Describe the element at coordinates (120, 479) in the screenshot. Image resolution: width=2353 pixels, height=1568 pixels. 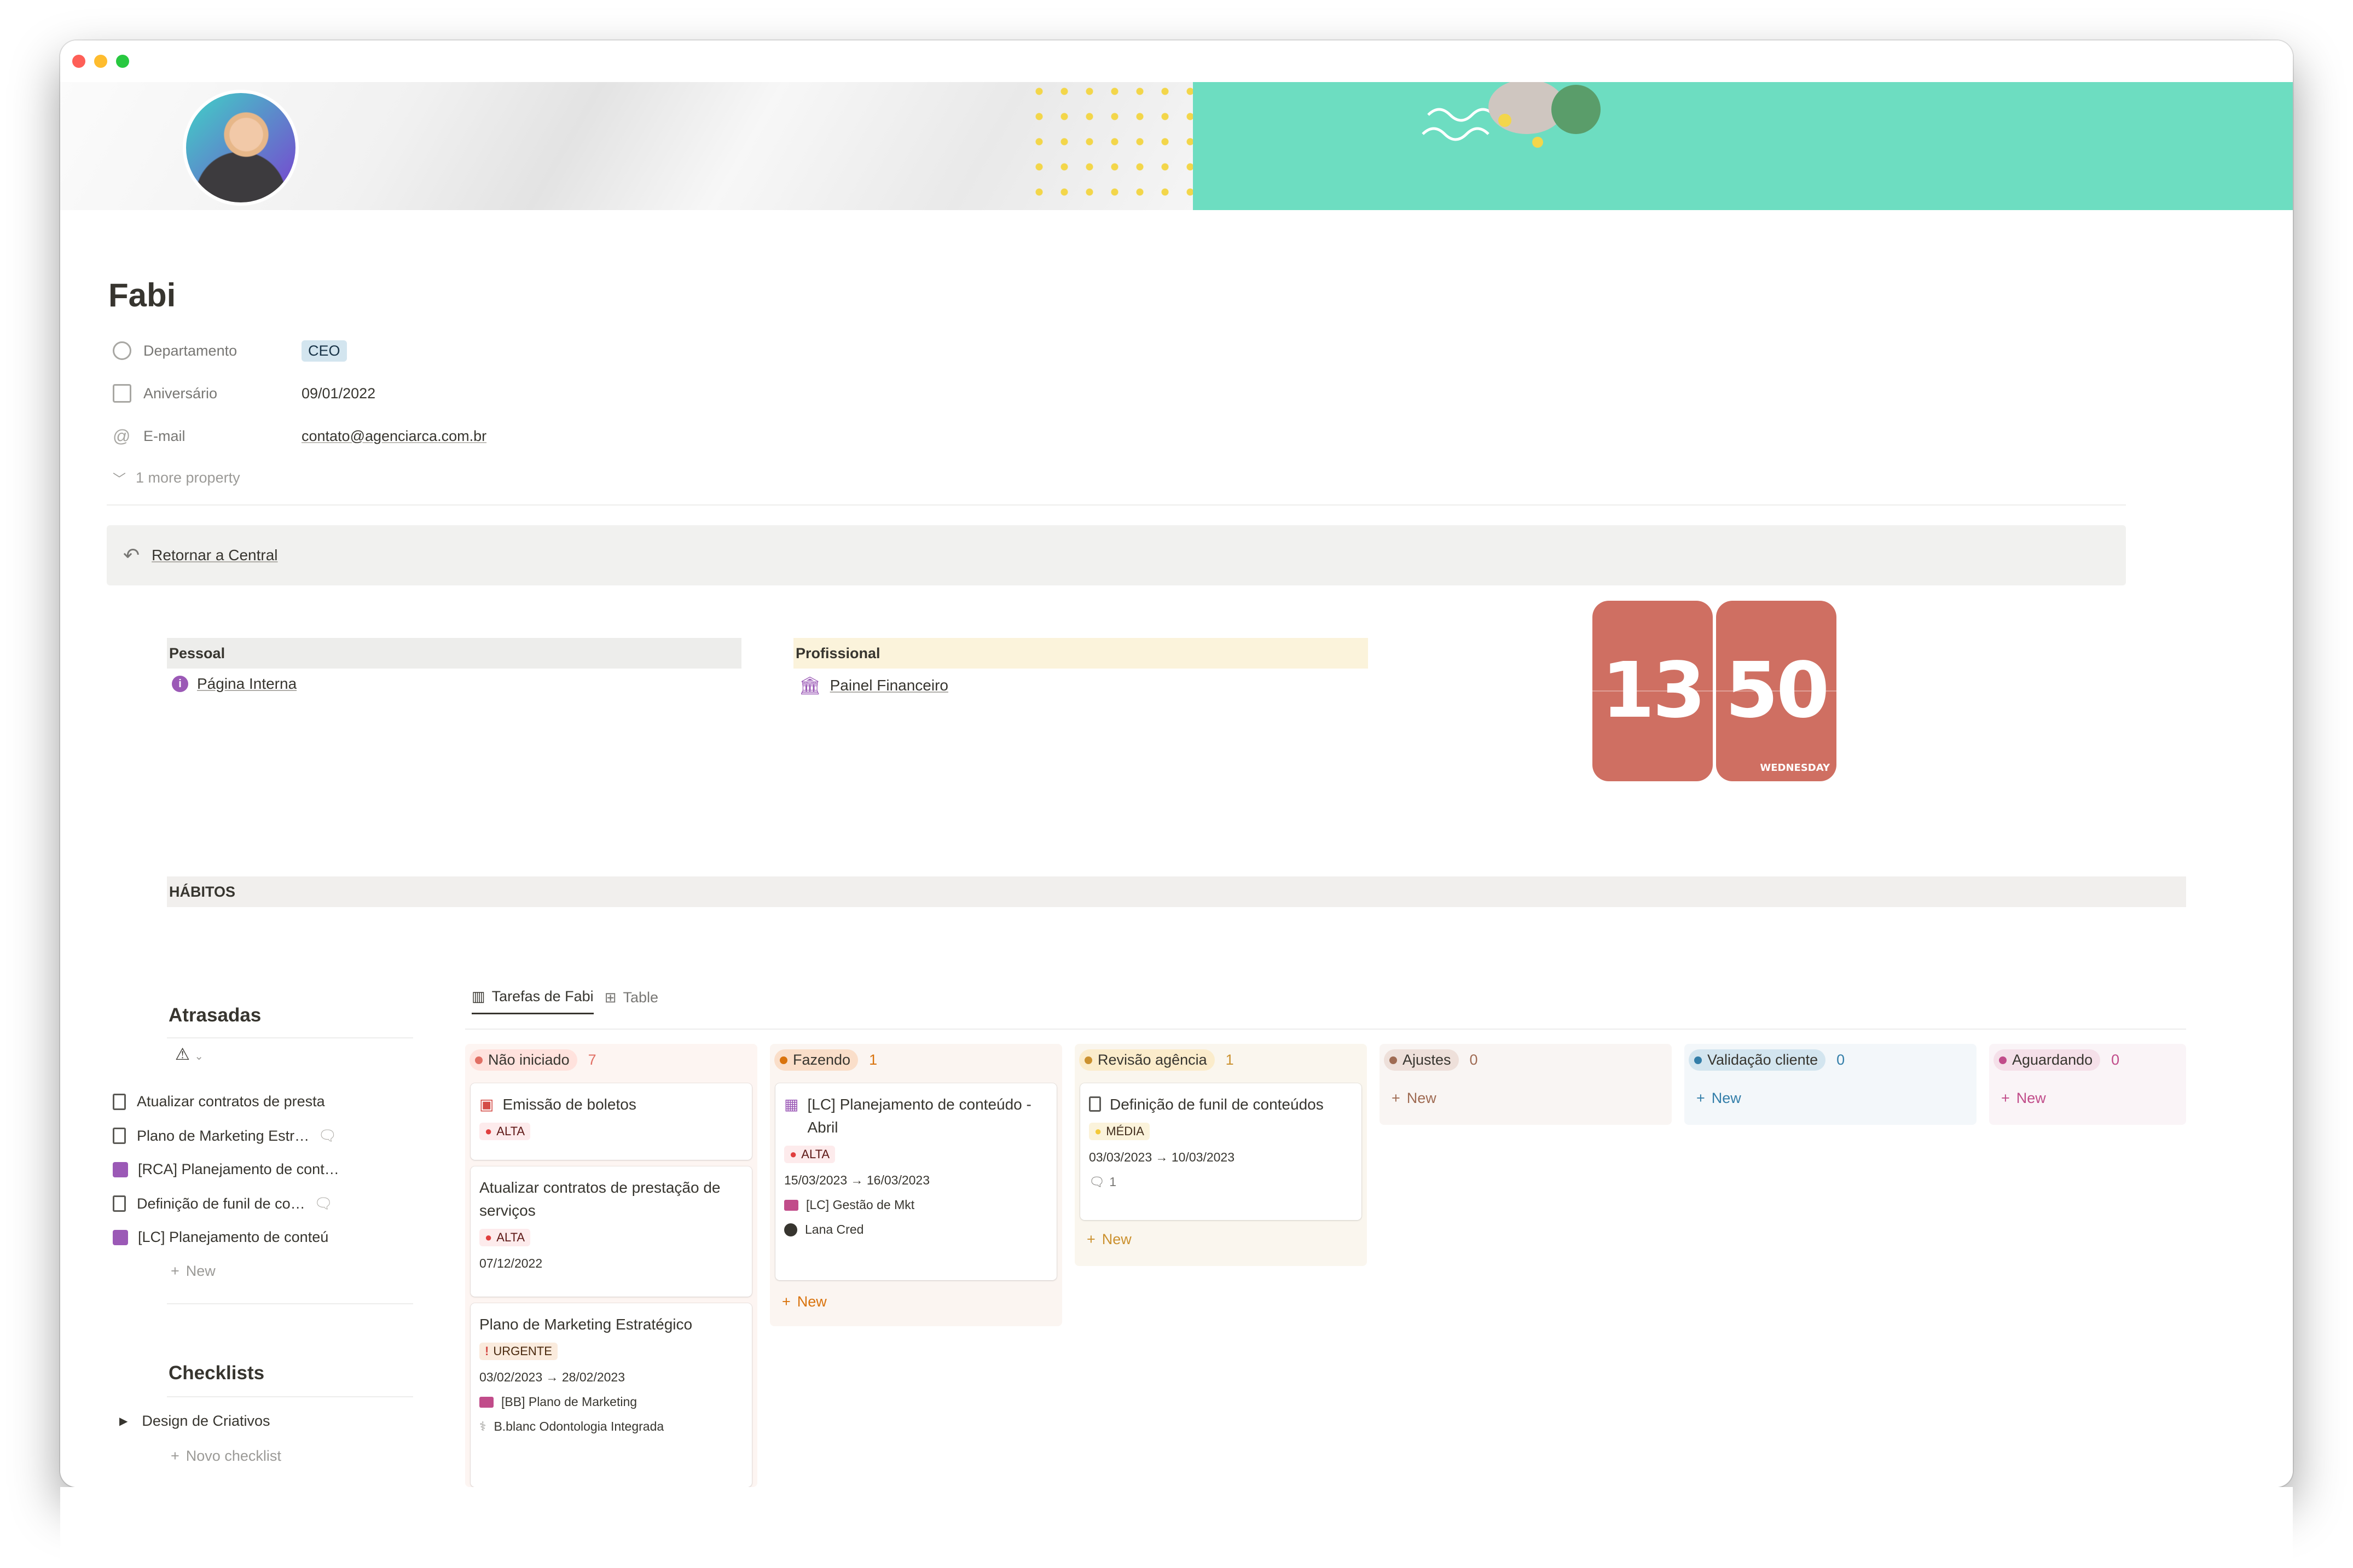
I see `chevron-down-icon: ﹀` at that location.